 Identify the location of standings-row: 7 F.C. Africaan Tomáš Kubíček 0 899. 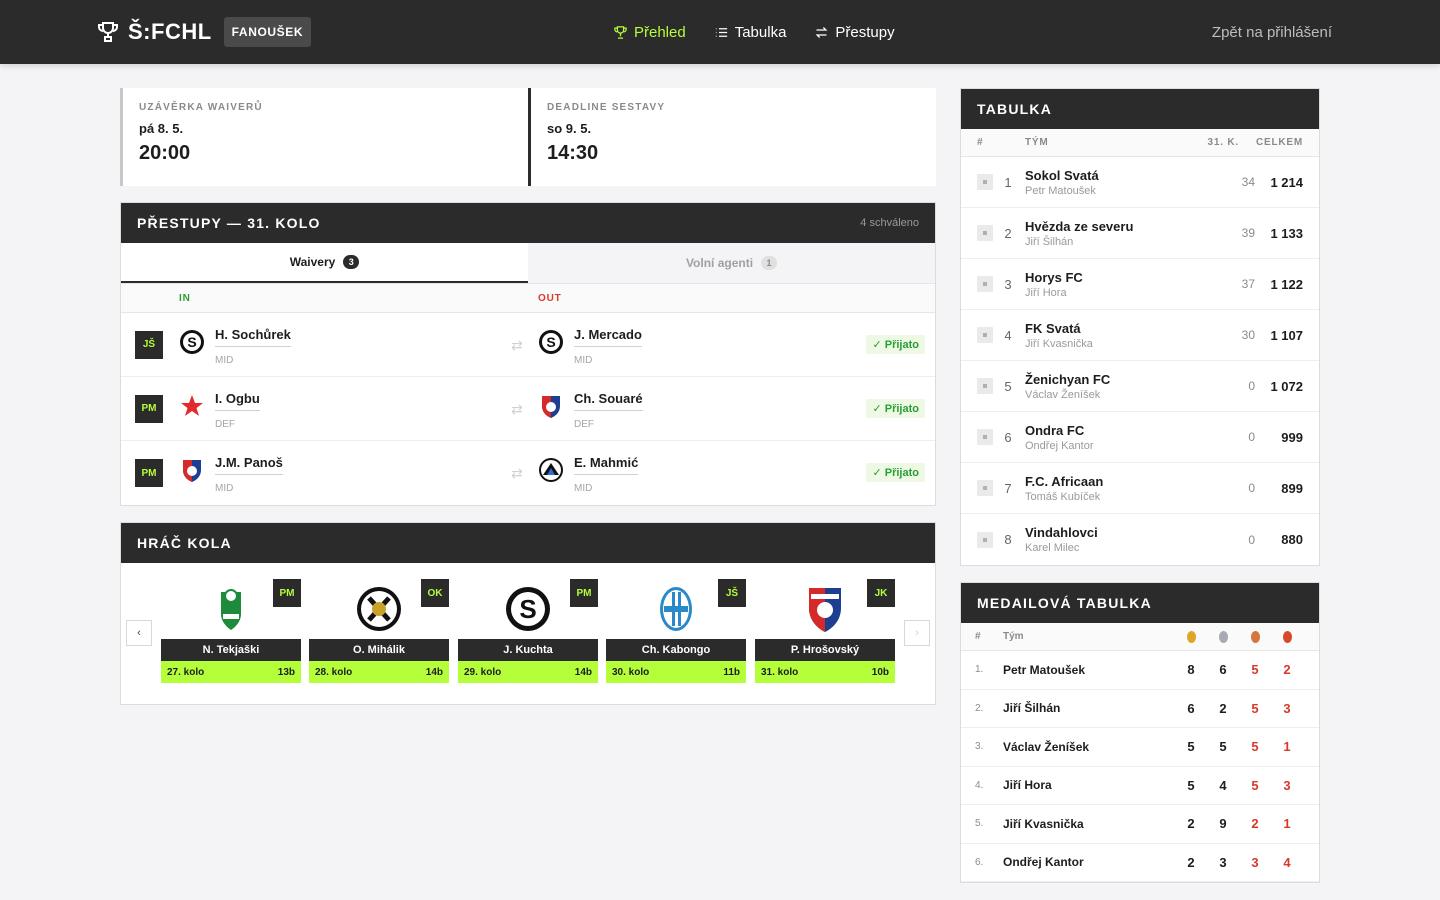
(1140, 488).